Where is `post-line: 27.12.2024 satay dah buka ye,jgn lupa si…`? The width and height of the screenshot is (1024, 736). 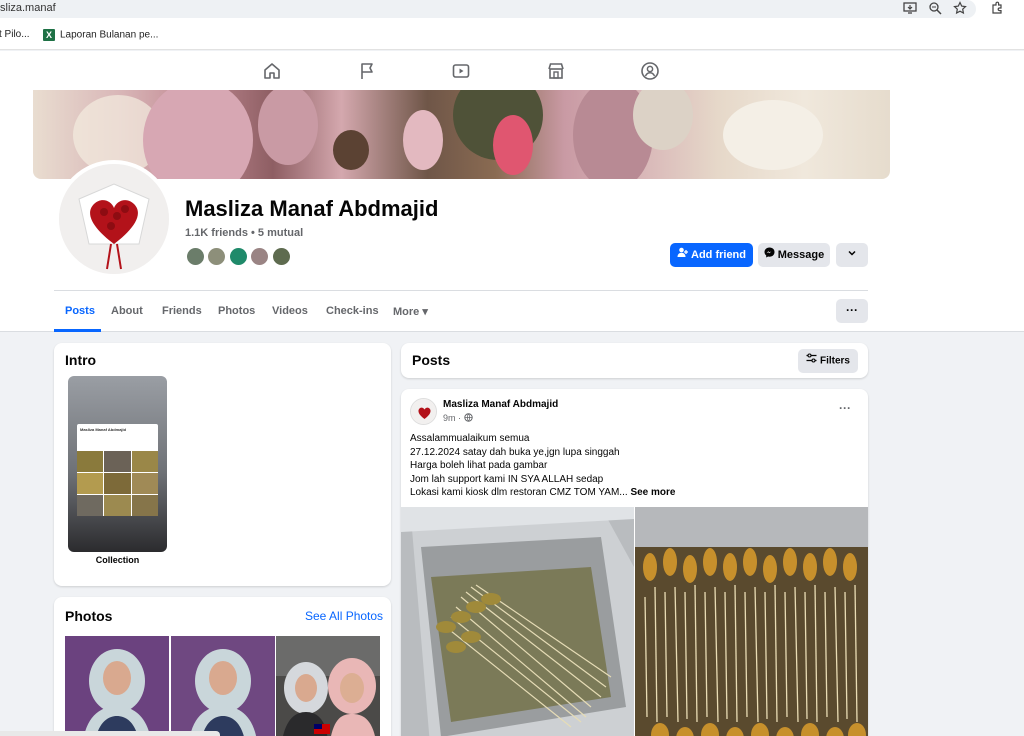
post-line: 27.12.2024 satay dah buka ye,jgn lupa si… is located at coordinates (515, 452).